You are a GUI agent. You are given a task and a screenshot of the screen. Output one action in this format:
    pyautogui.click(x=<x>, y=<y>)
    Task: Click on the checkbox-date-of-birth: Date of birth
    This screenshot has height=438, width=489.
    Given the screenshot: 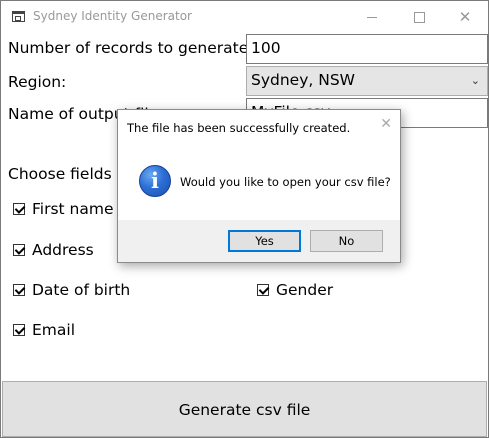 What is the action you would take?
    pyautogui.click(x=71, y=290)
    